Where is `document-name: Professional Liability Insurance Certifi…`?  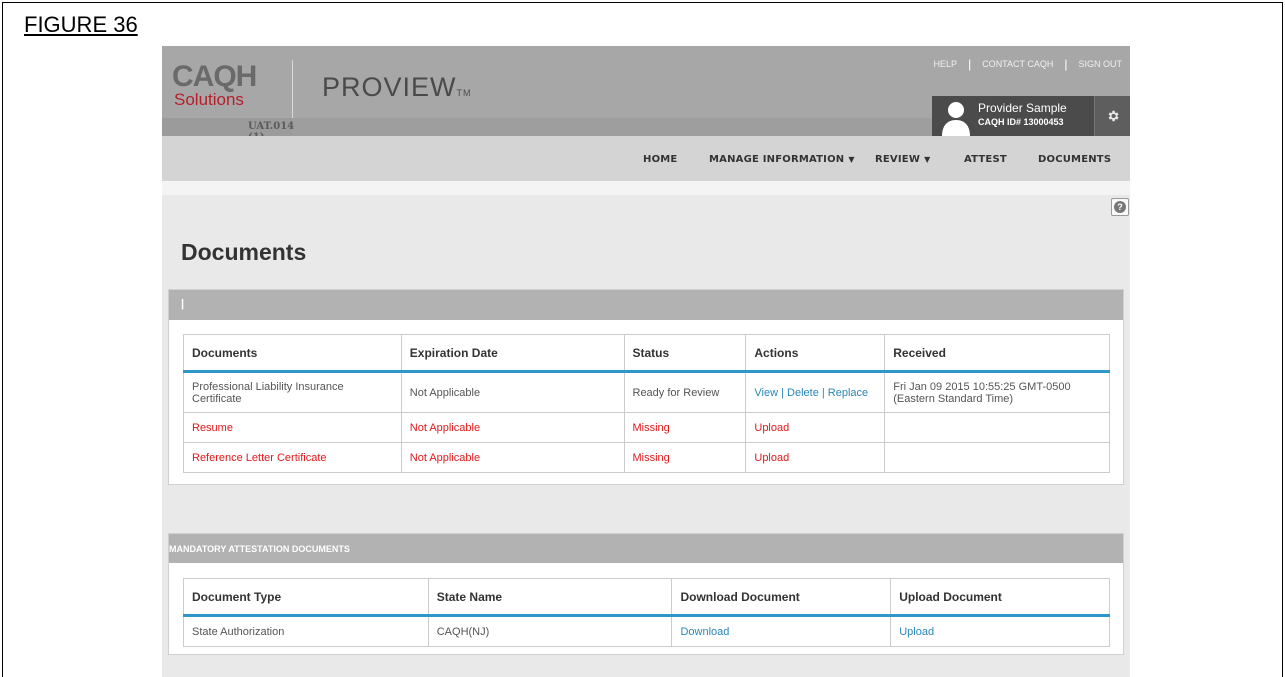
document-name: Professional Liability Insurance Certifi… is located at coordinates (292, 392).